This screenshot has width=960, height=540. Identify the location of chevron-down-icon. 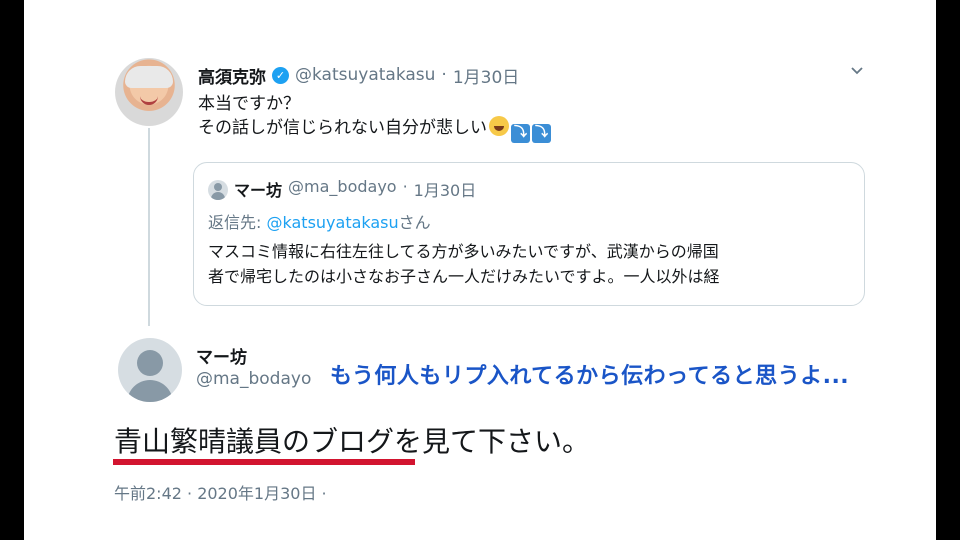
(857, 72).